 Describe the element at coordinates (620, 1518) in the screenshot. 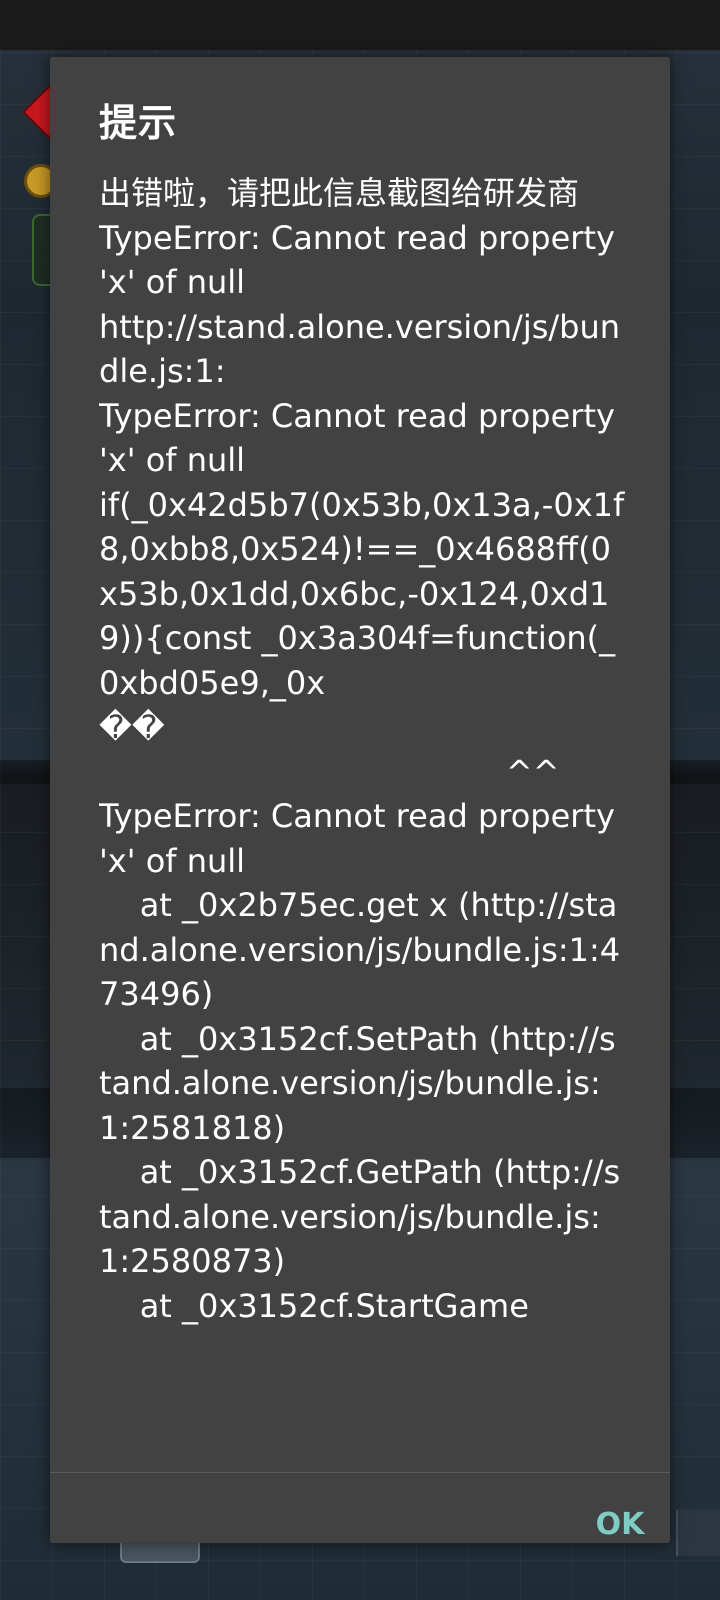

I see `ok-button: OK` at that location.